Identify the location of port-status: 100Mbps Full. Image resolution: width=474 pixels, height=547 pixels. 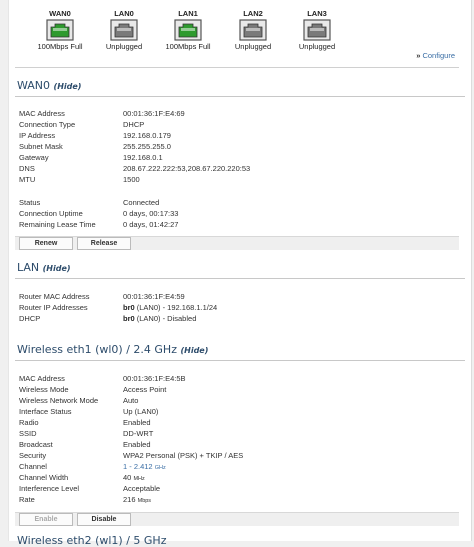
(60, 46).